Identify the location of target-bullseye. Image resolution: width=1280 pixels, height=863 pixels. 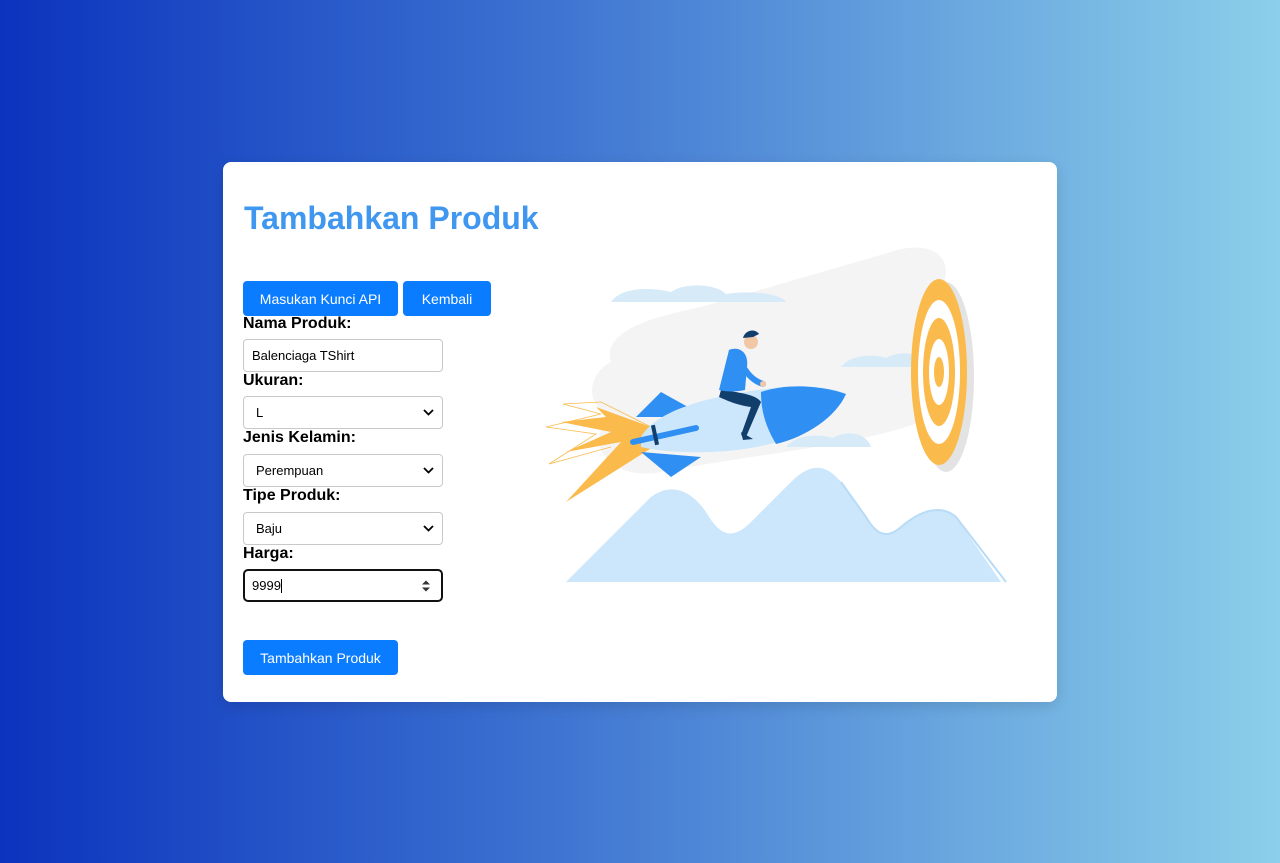
(939, 372).